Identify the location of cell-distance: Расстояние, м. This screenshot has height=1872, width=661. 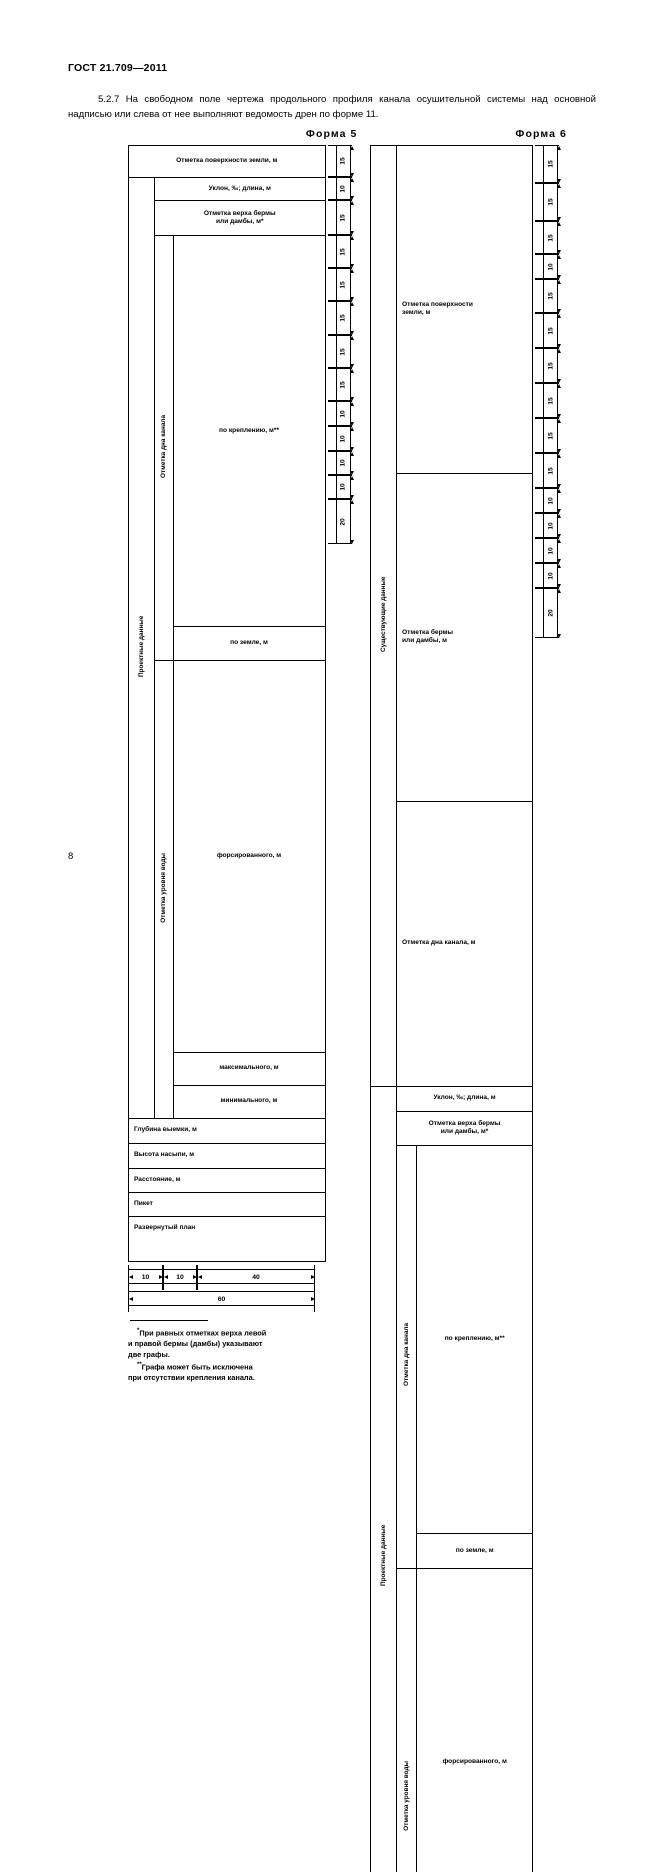
(227, 1180).